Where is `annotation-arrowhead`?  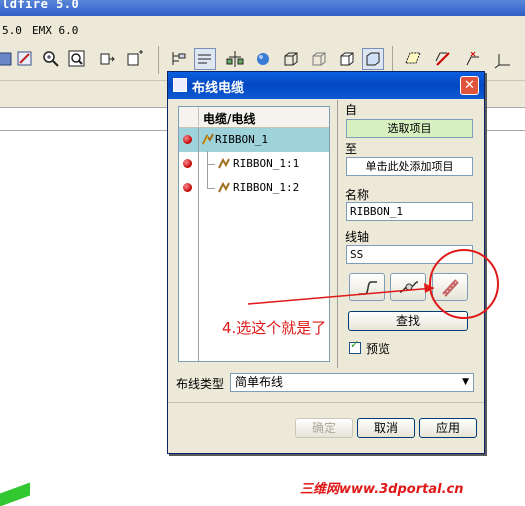 annotation-arrowhead is located at coordinates (429, 288).